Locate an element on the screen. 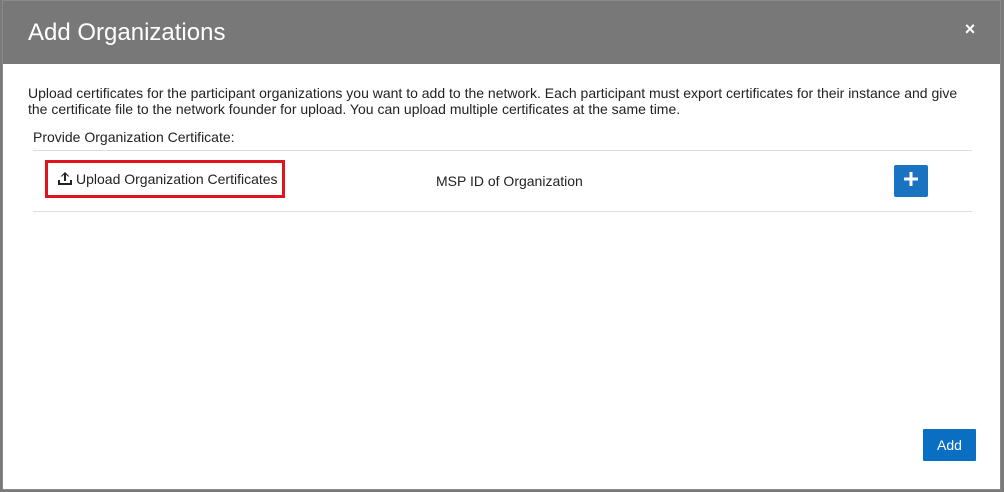 The image size is (1004, 492). close-icon: × is located at coordinates (970, 29).